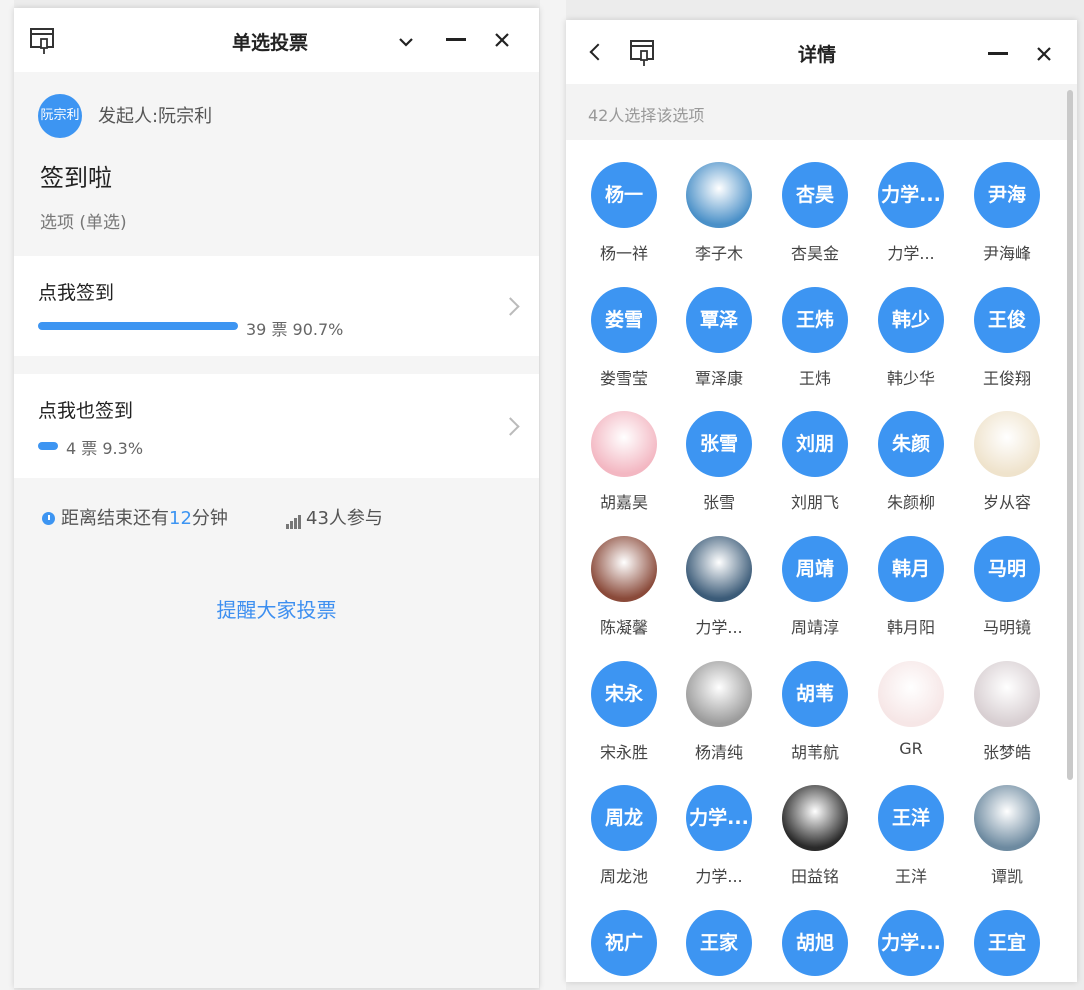 This screenshot has height=990, width=1084. Describe the element at coordinates (815, 195) in the screenshot. I see `voter-avatar: 杏昊` at that location.